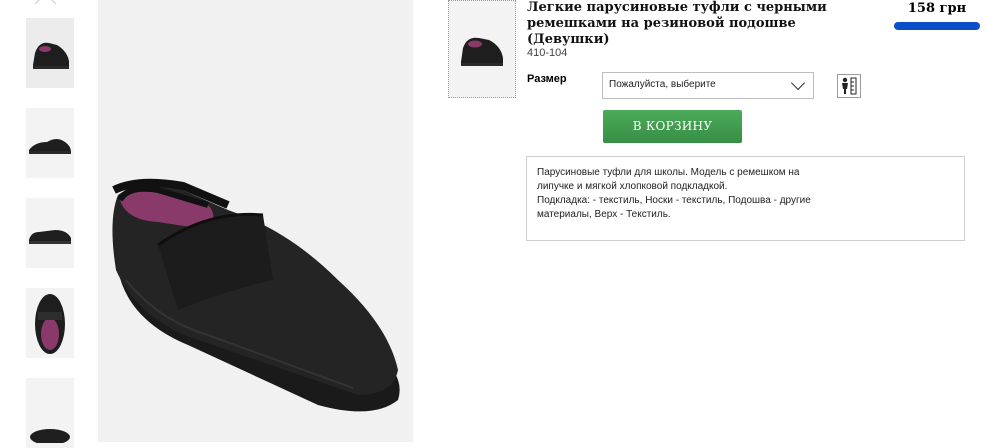 The width and height of the screenshot is (986, 448). I want to click on thumbnail-column, so click(50, 224).